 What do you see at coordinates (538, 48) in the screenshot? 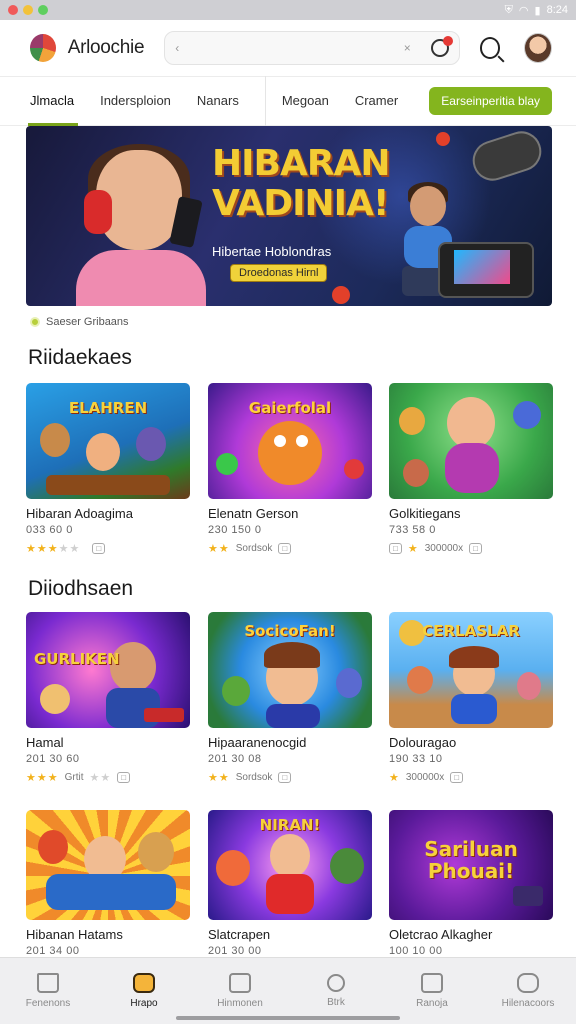
I see `avatar` at bounding box center [538, 48].